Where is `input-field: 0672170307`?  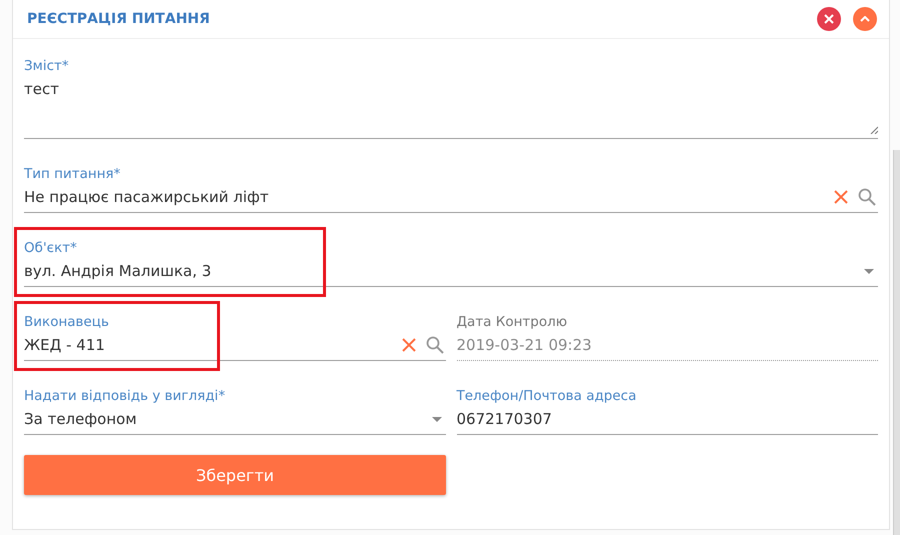
input-field: 0672170307 is located at coordinates (667, 420).